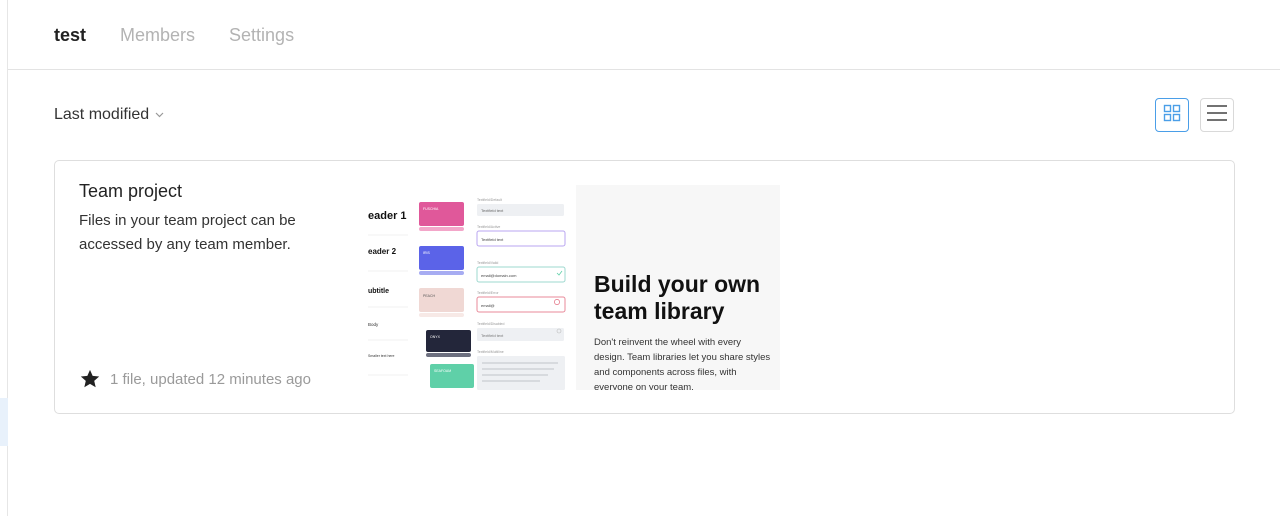 The height and width of the screenshot is (516, 1280). I want to click on field-label-multiline: Textfield/Multiline, so click(490, 352).